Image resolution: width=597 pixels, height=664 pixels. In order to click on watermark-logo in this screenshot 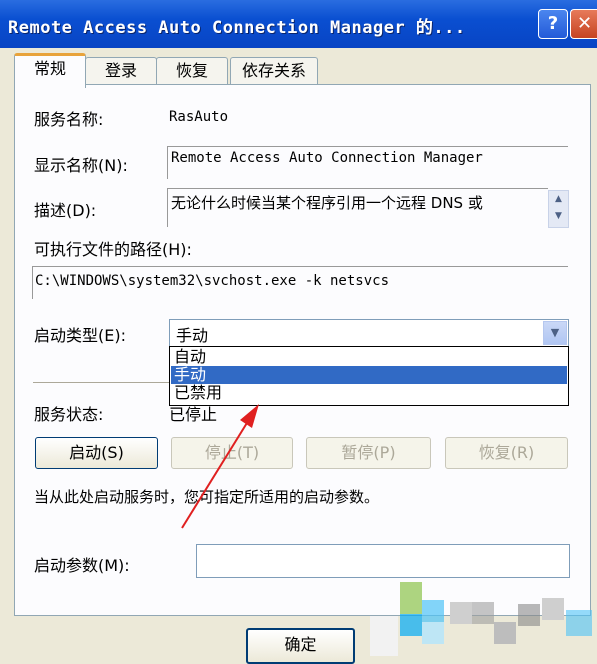, I will do `click(478, 619)`.